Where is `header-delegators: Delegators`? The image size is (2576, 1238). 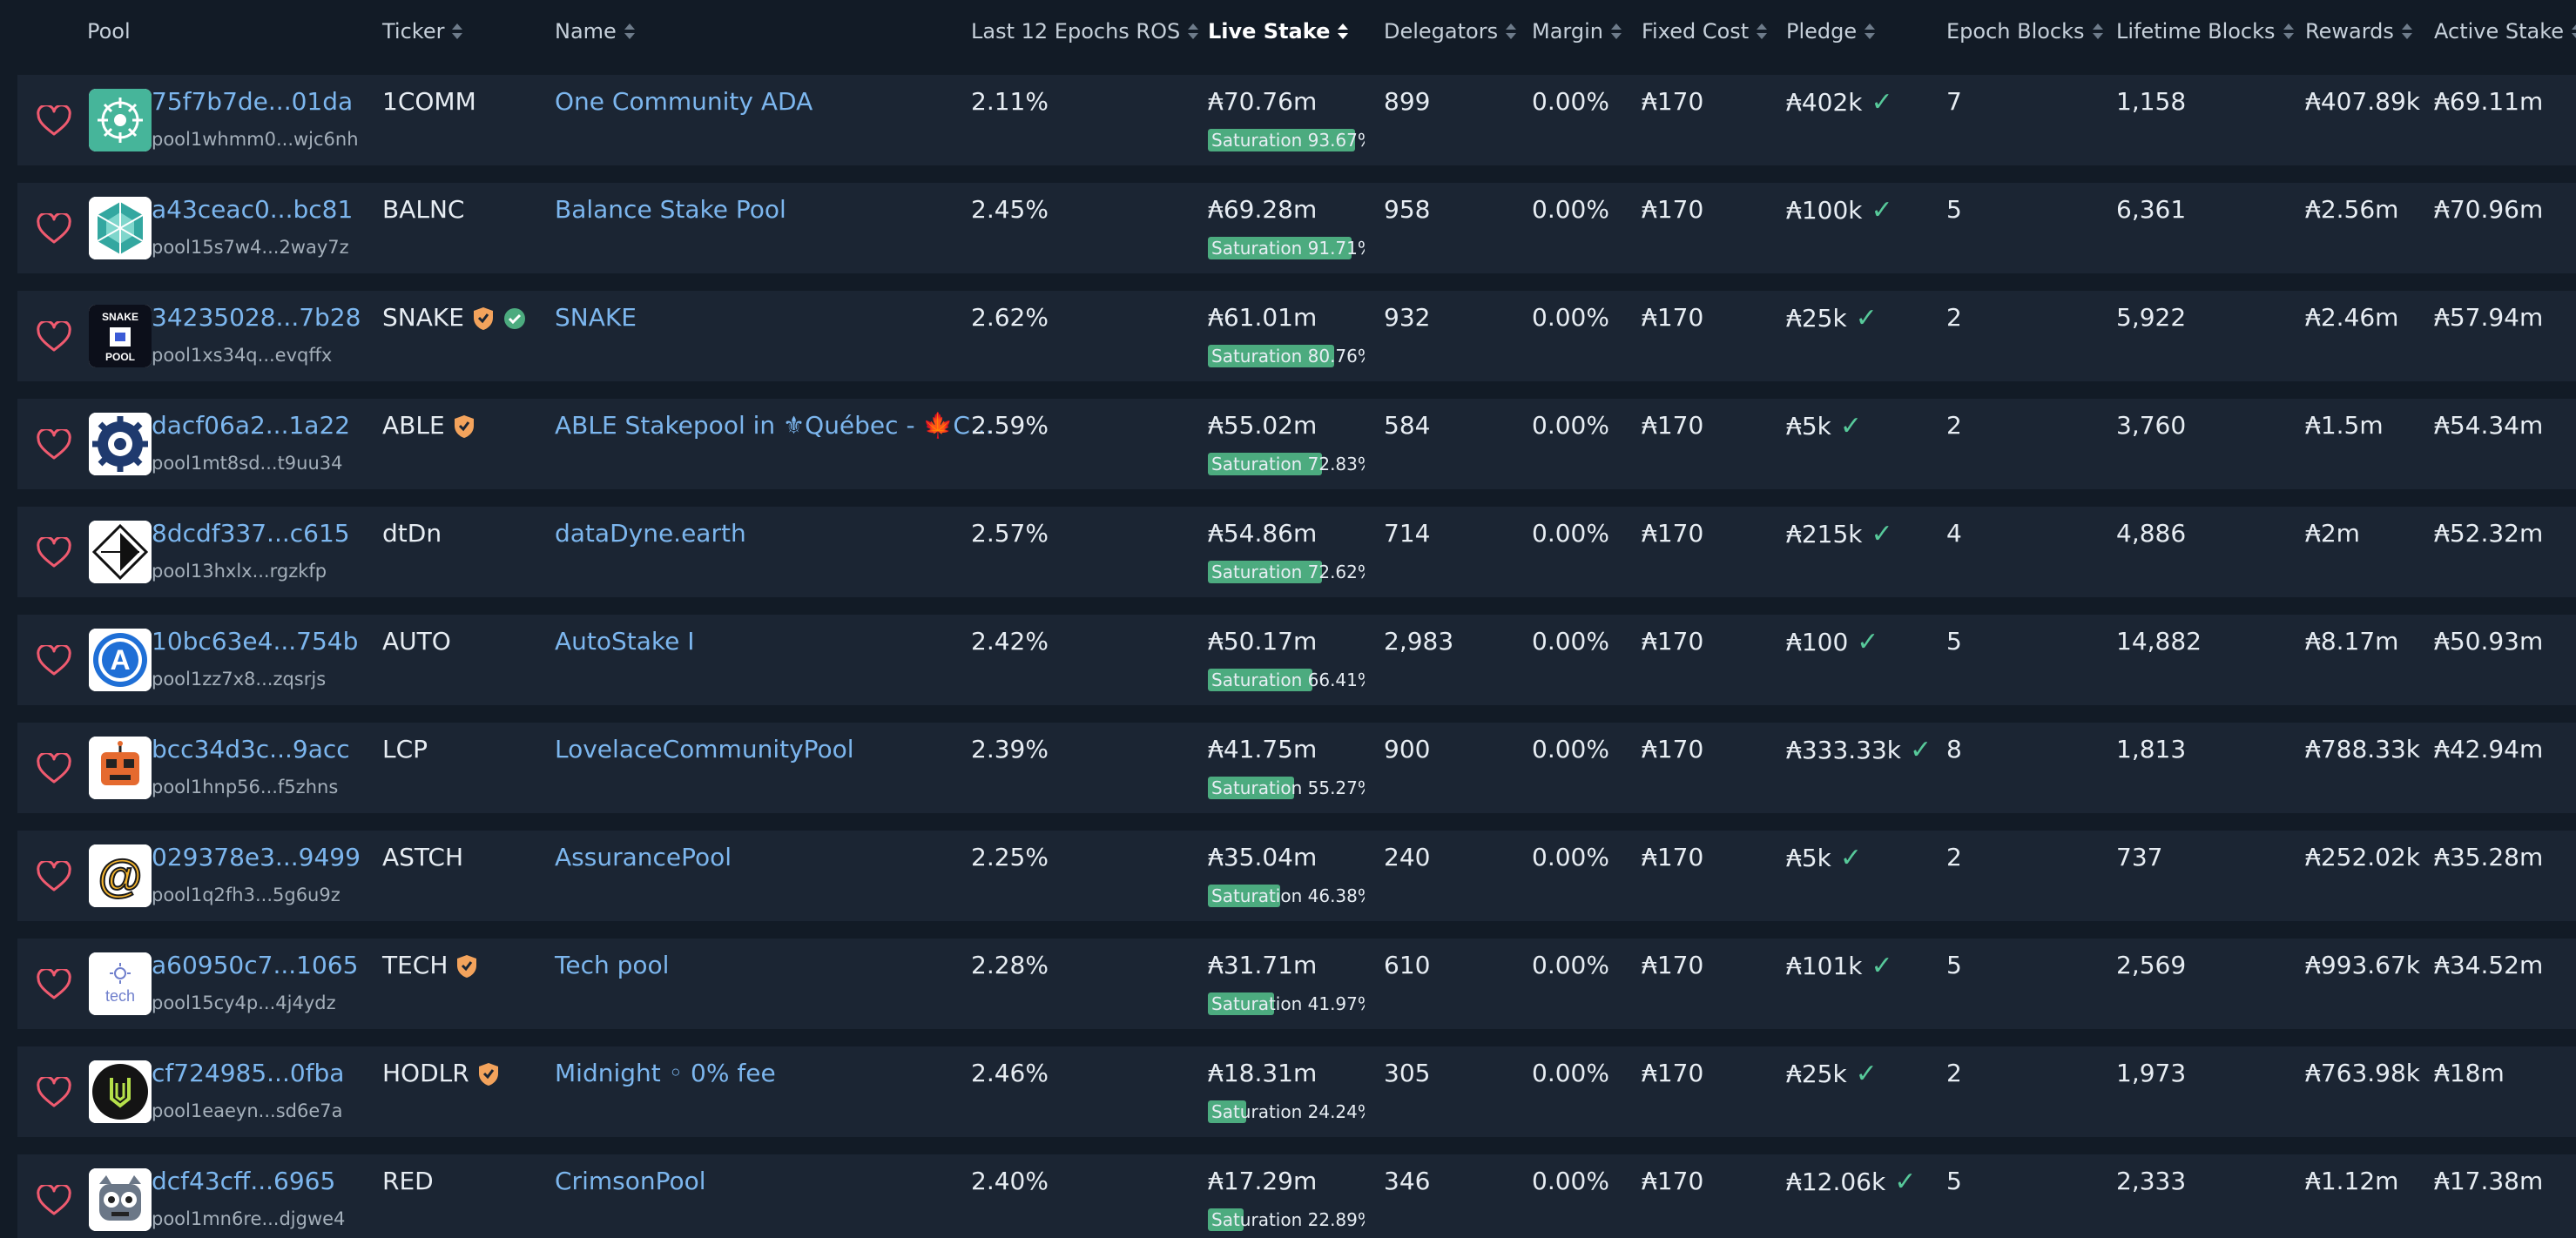
header-delegators: Delegators is located at coordinates (1450, 32).